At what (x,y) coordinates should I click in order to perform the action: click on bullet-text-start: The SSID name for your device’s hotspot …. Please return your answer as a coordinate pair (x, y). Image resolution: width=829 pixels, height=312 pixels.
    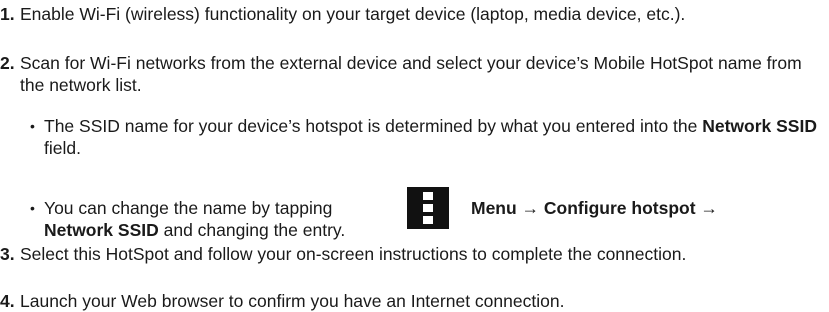
    Looking at the image, I should click on (373, 126).